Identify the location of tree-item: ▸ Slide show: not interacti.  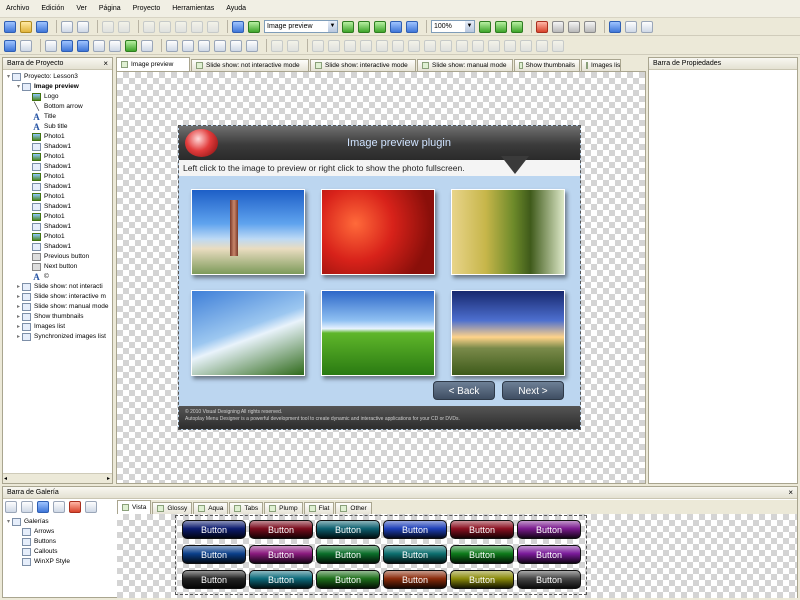
(58, 287).